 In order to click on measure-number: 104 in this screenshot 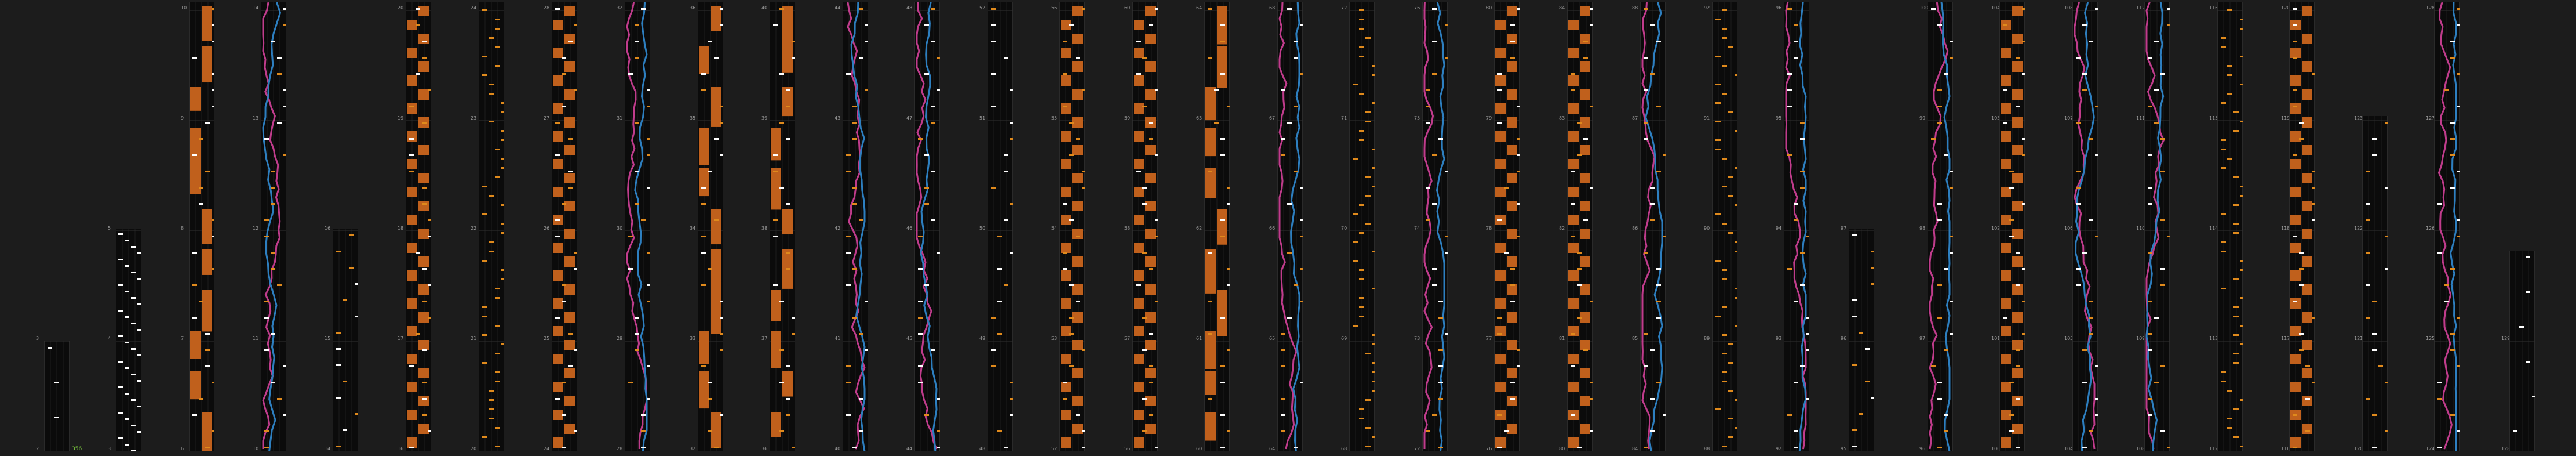, I will do `click(1996, 7)`.